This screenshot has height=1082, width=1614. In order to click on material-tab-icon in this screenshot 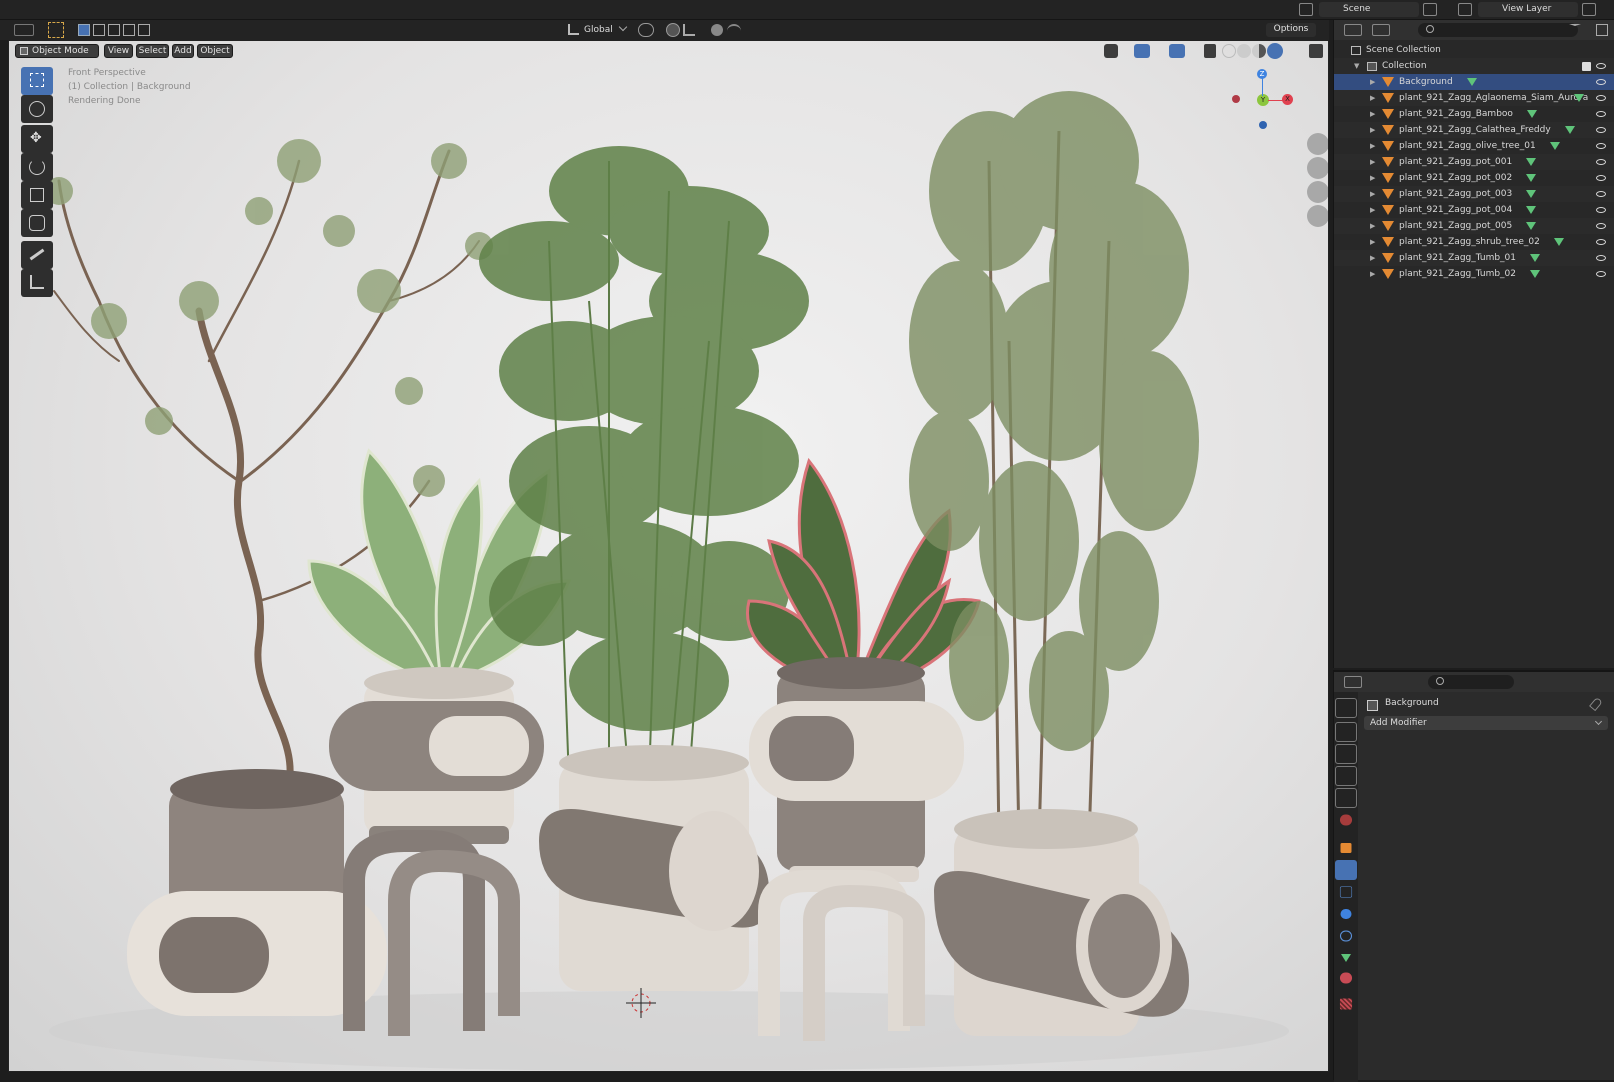, I will do `click(1346, 978)`.